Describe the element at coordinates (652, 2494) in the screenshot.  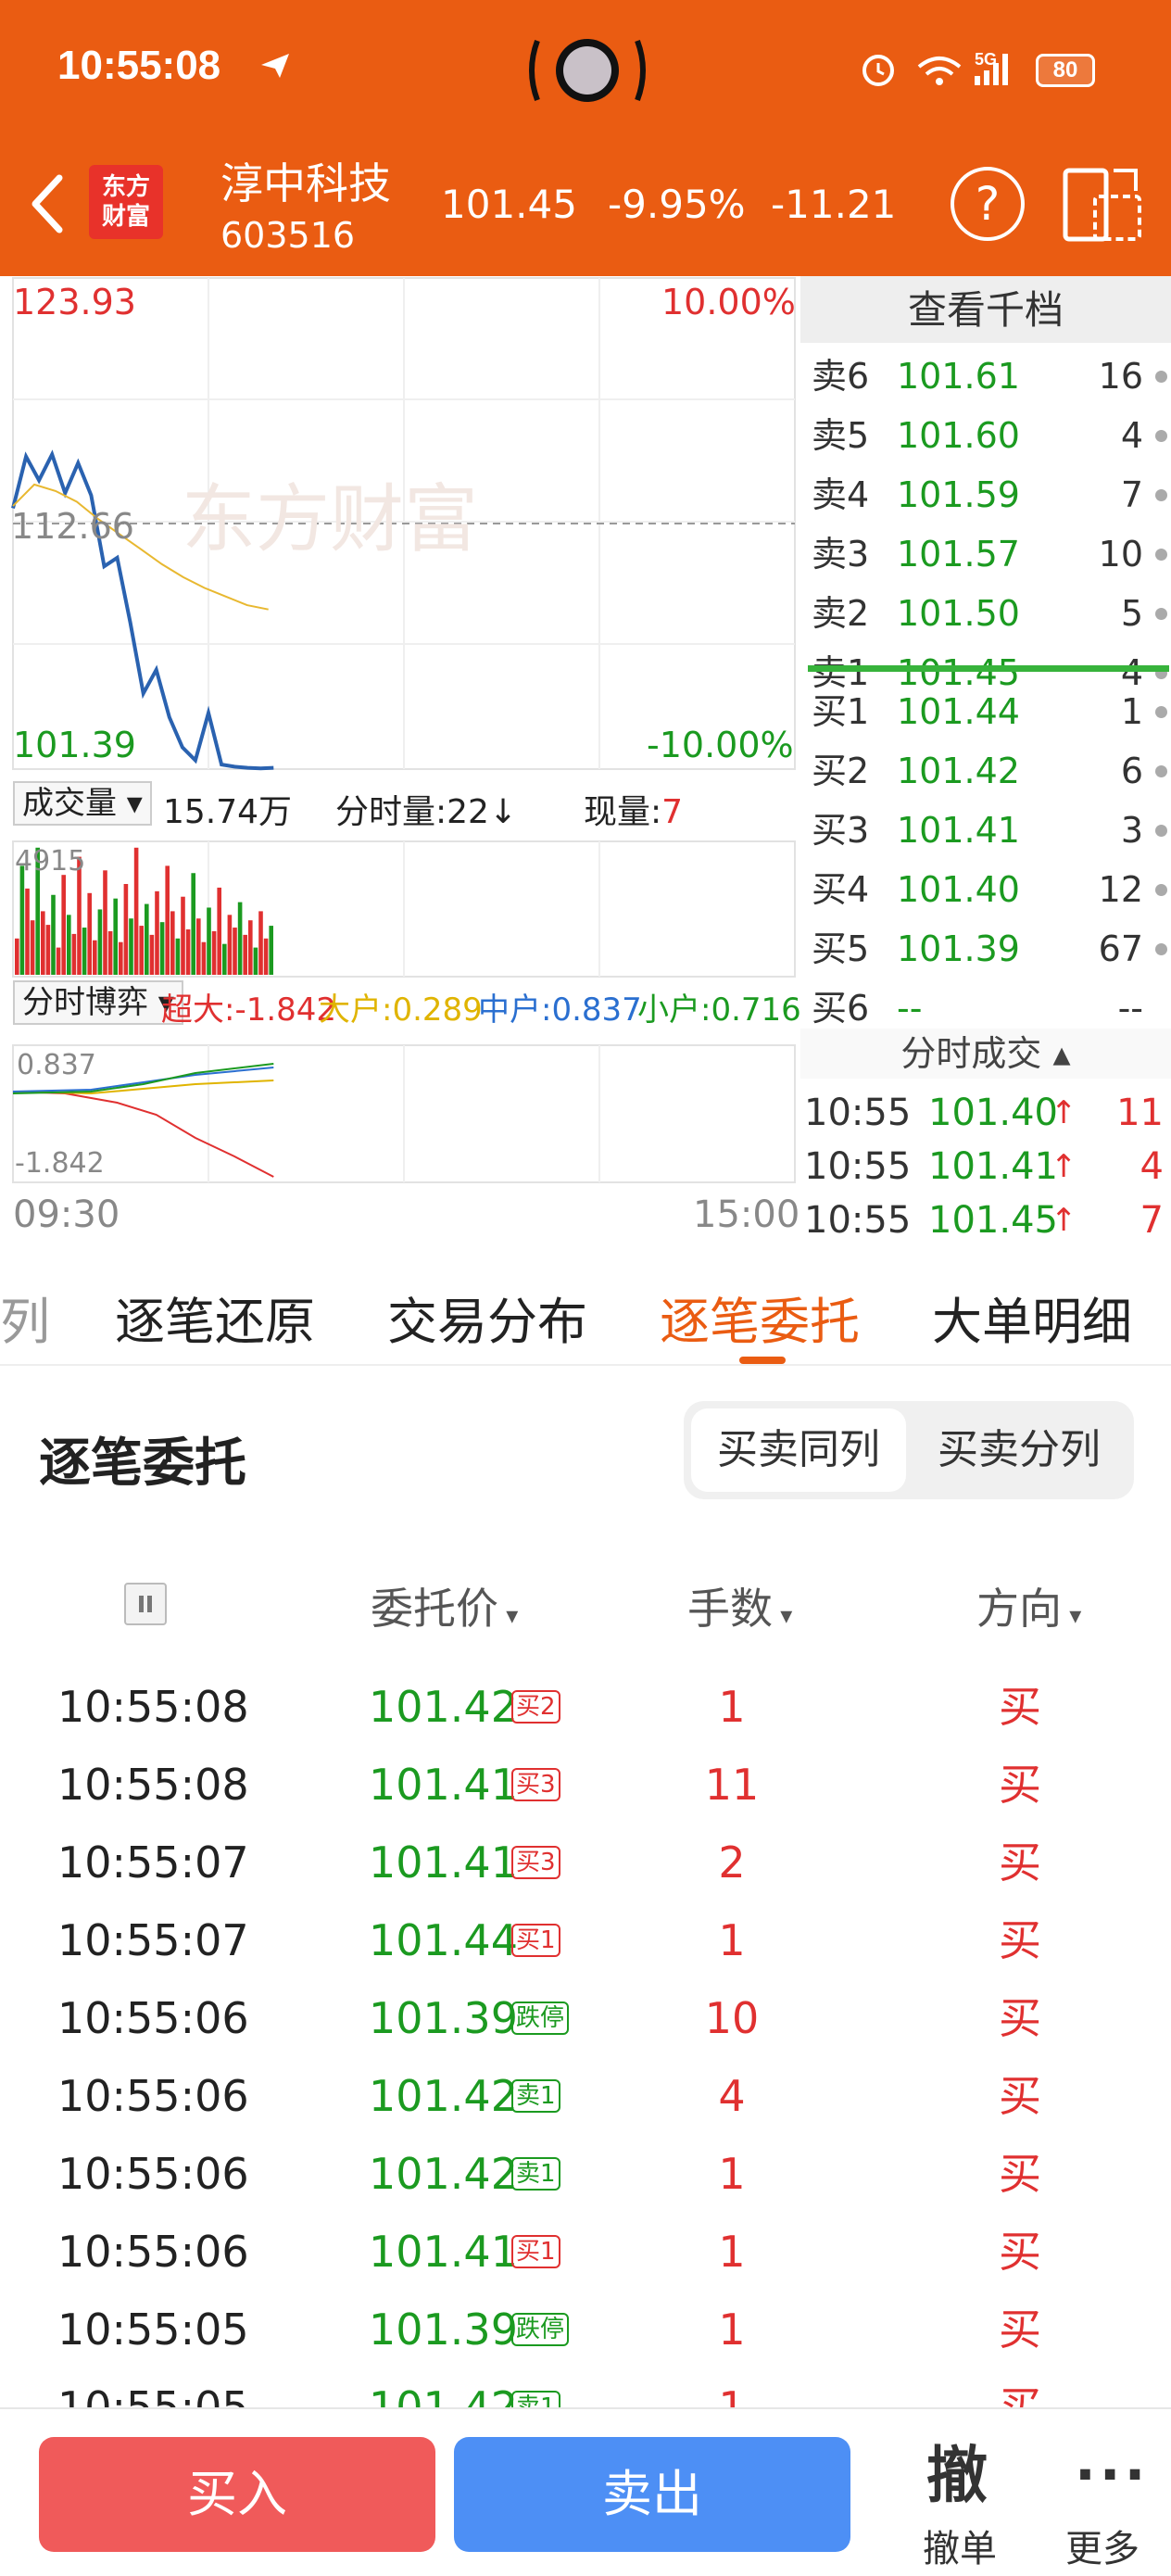
I see `sell-button: 卖出` at that location.